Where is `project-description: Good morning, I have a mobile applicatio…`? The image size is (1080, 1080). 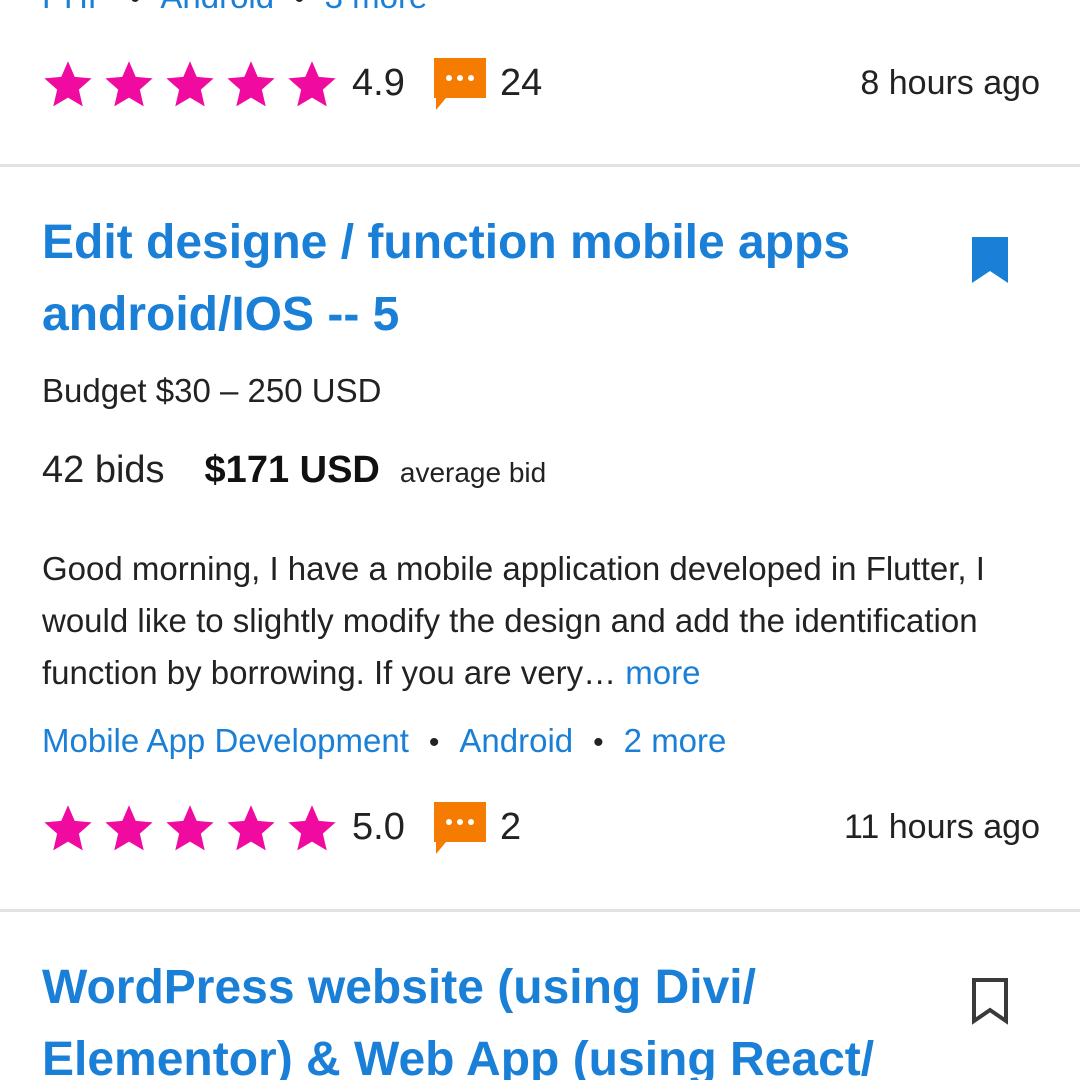
project-description: Good morning, I have a mobile applicatio… is located at coordinates (542, 621).